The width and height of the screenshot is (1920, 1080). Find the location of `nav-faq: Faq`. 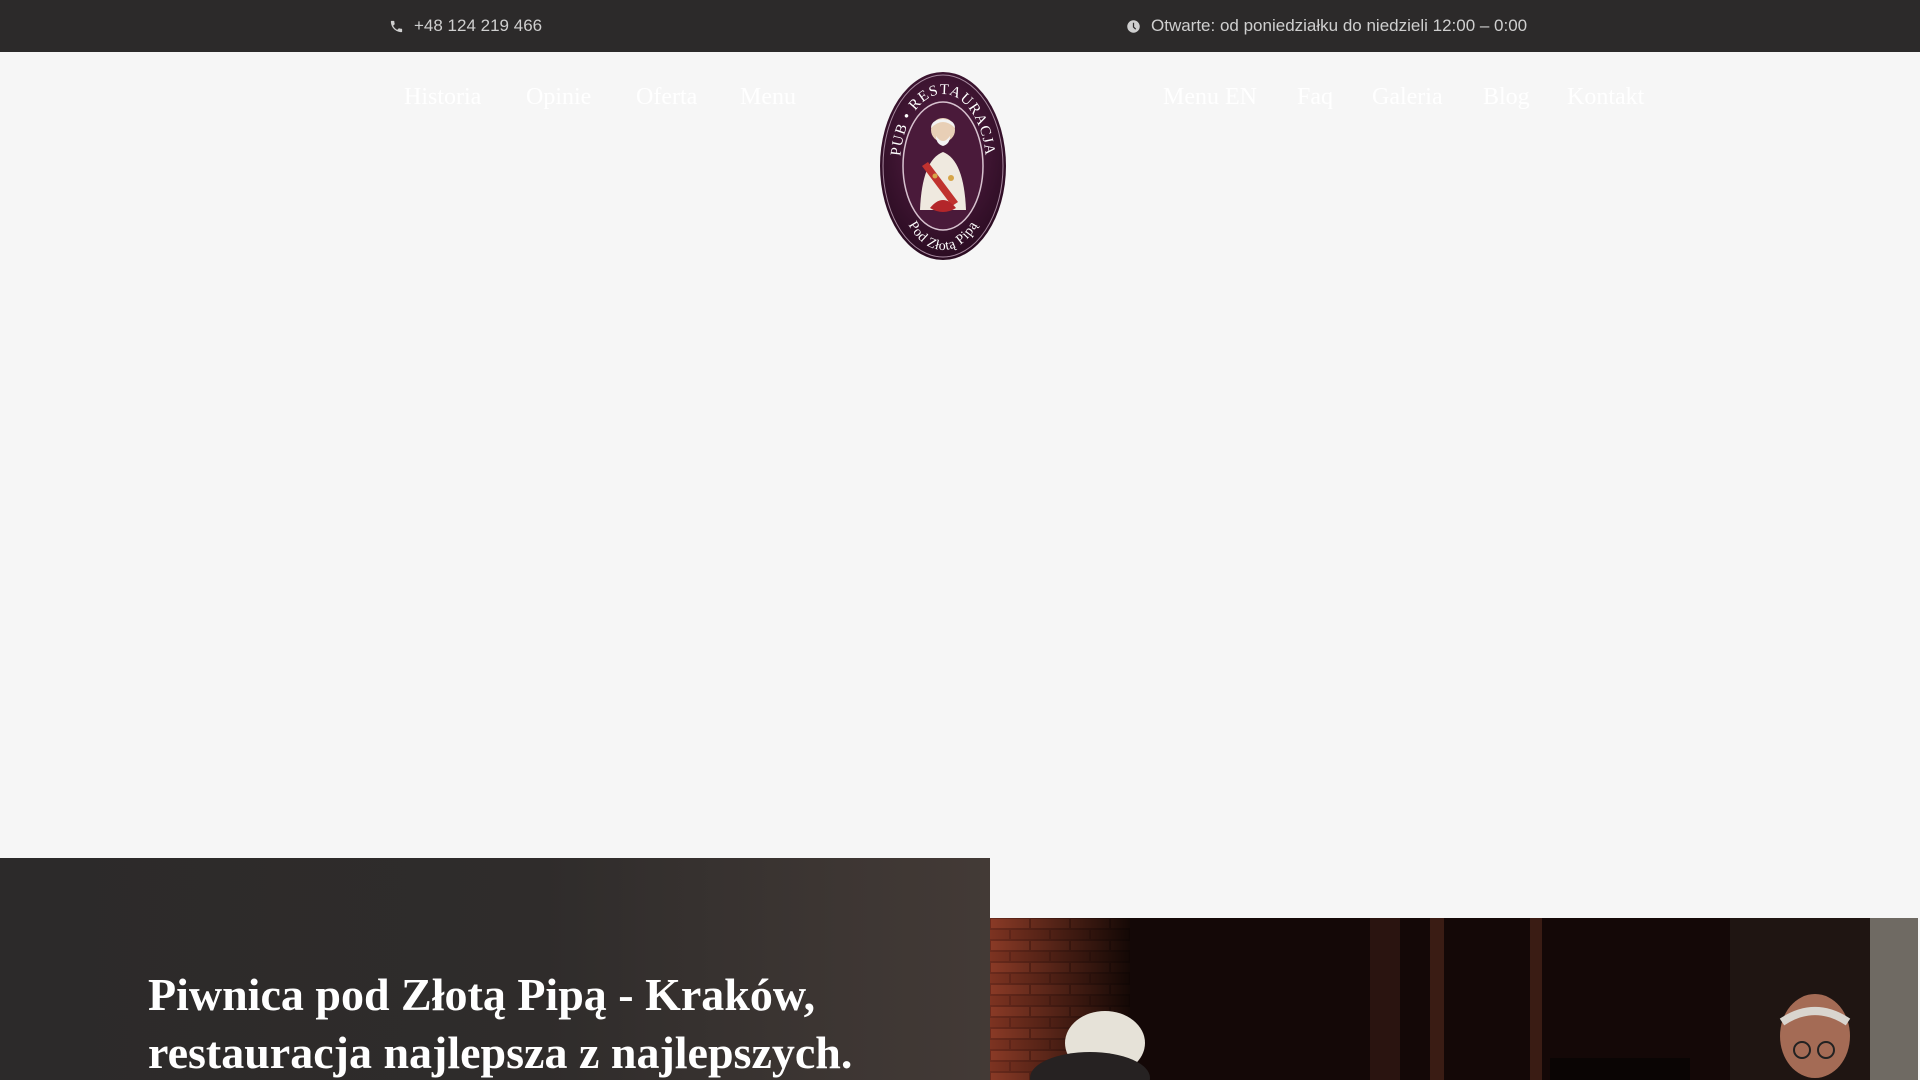

nav-faq: Faq is located at coordinates (1315, 97).